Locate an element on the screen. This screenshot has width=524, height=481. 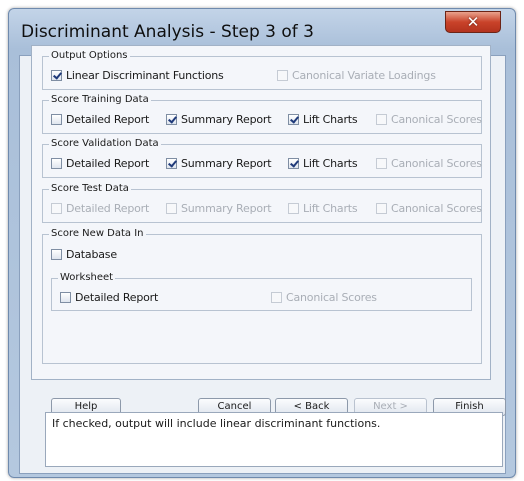
training-canonical-scores-checkbox: Canonical Scores is located at coordinates (429, 119).